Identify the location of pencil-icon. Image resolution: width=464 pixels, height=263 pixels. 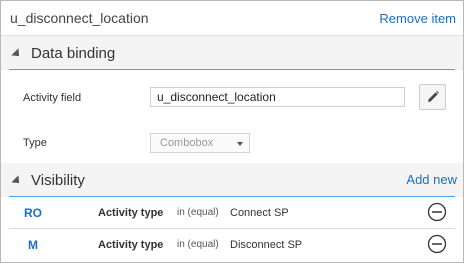
(433, 96).